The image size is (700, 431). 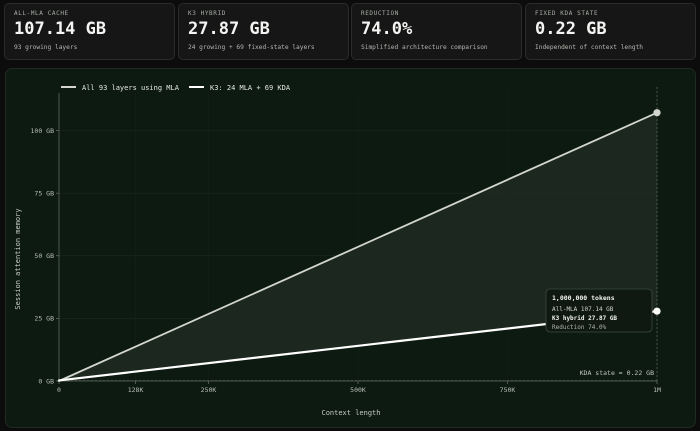 I want to click on kda-state-label: KDA state ≈ 0.22 GB, so click(x=617, y=373).